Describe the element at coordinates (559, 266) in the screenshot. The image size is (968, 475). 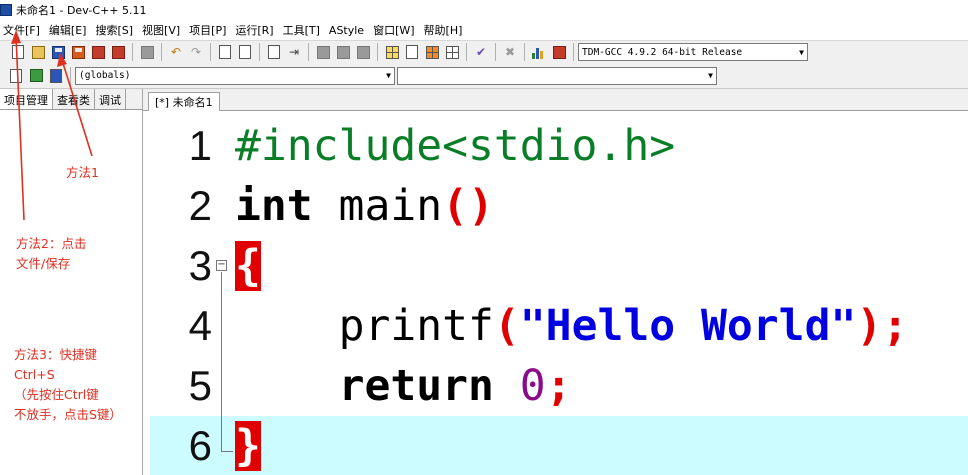
I see `code-line: 3 − {` at that location.